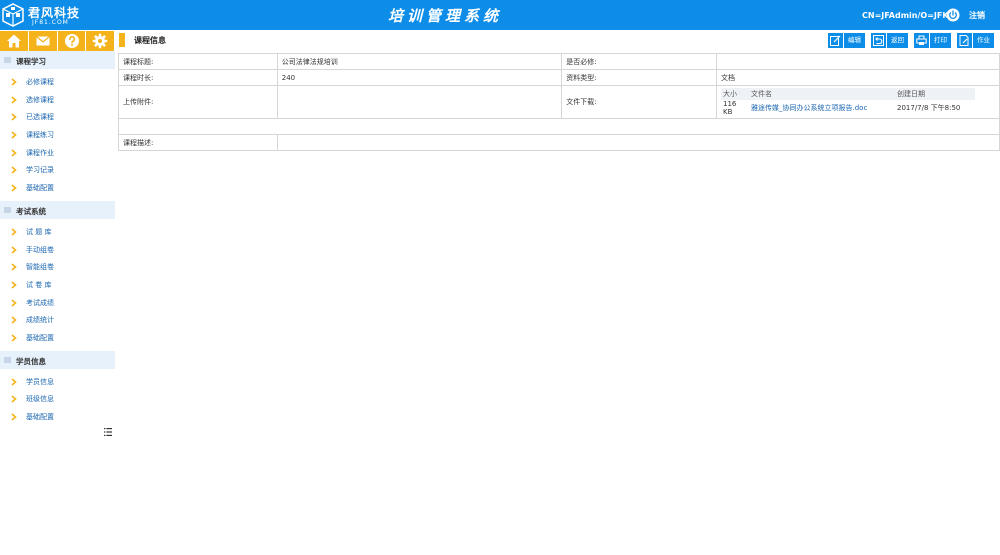 The image size is (1000, 555). I want to click on sidebar-item-elective-course: 选修课程, so click(57, 100).